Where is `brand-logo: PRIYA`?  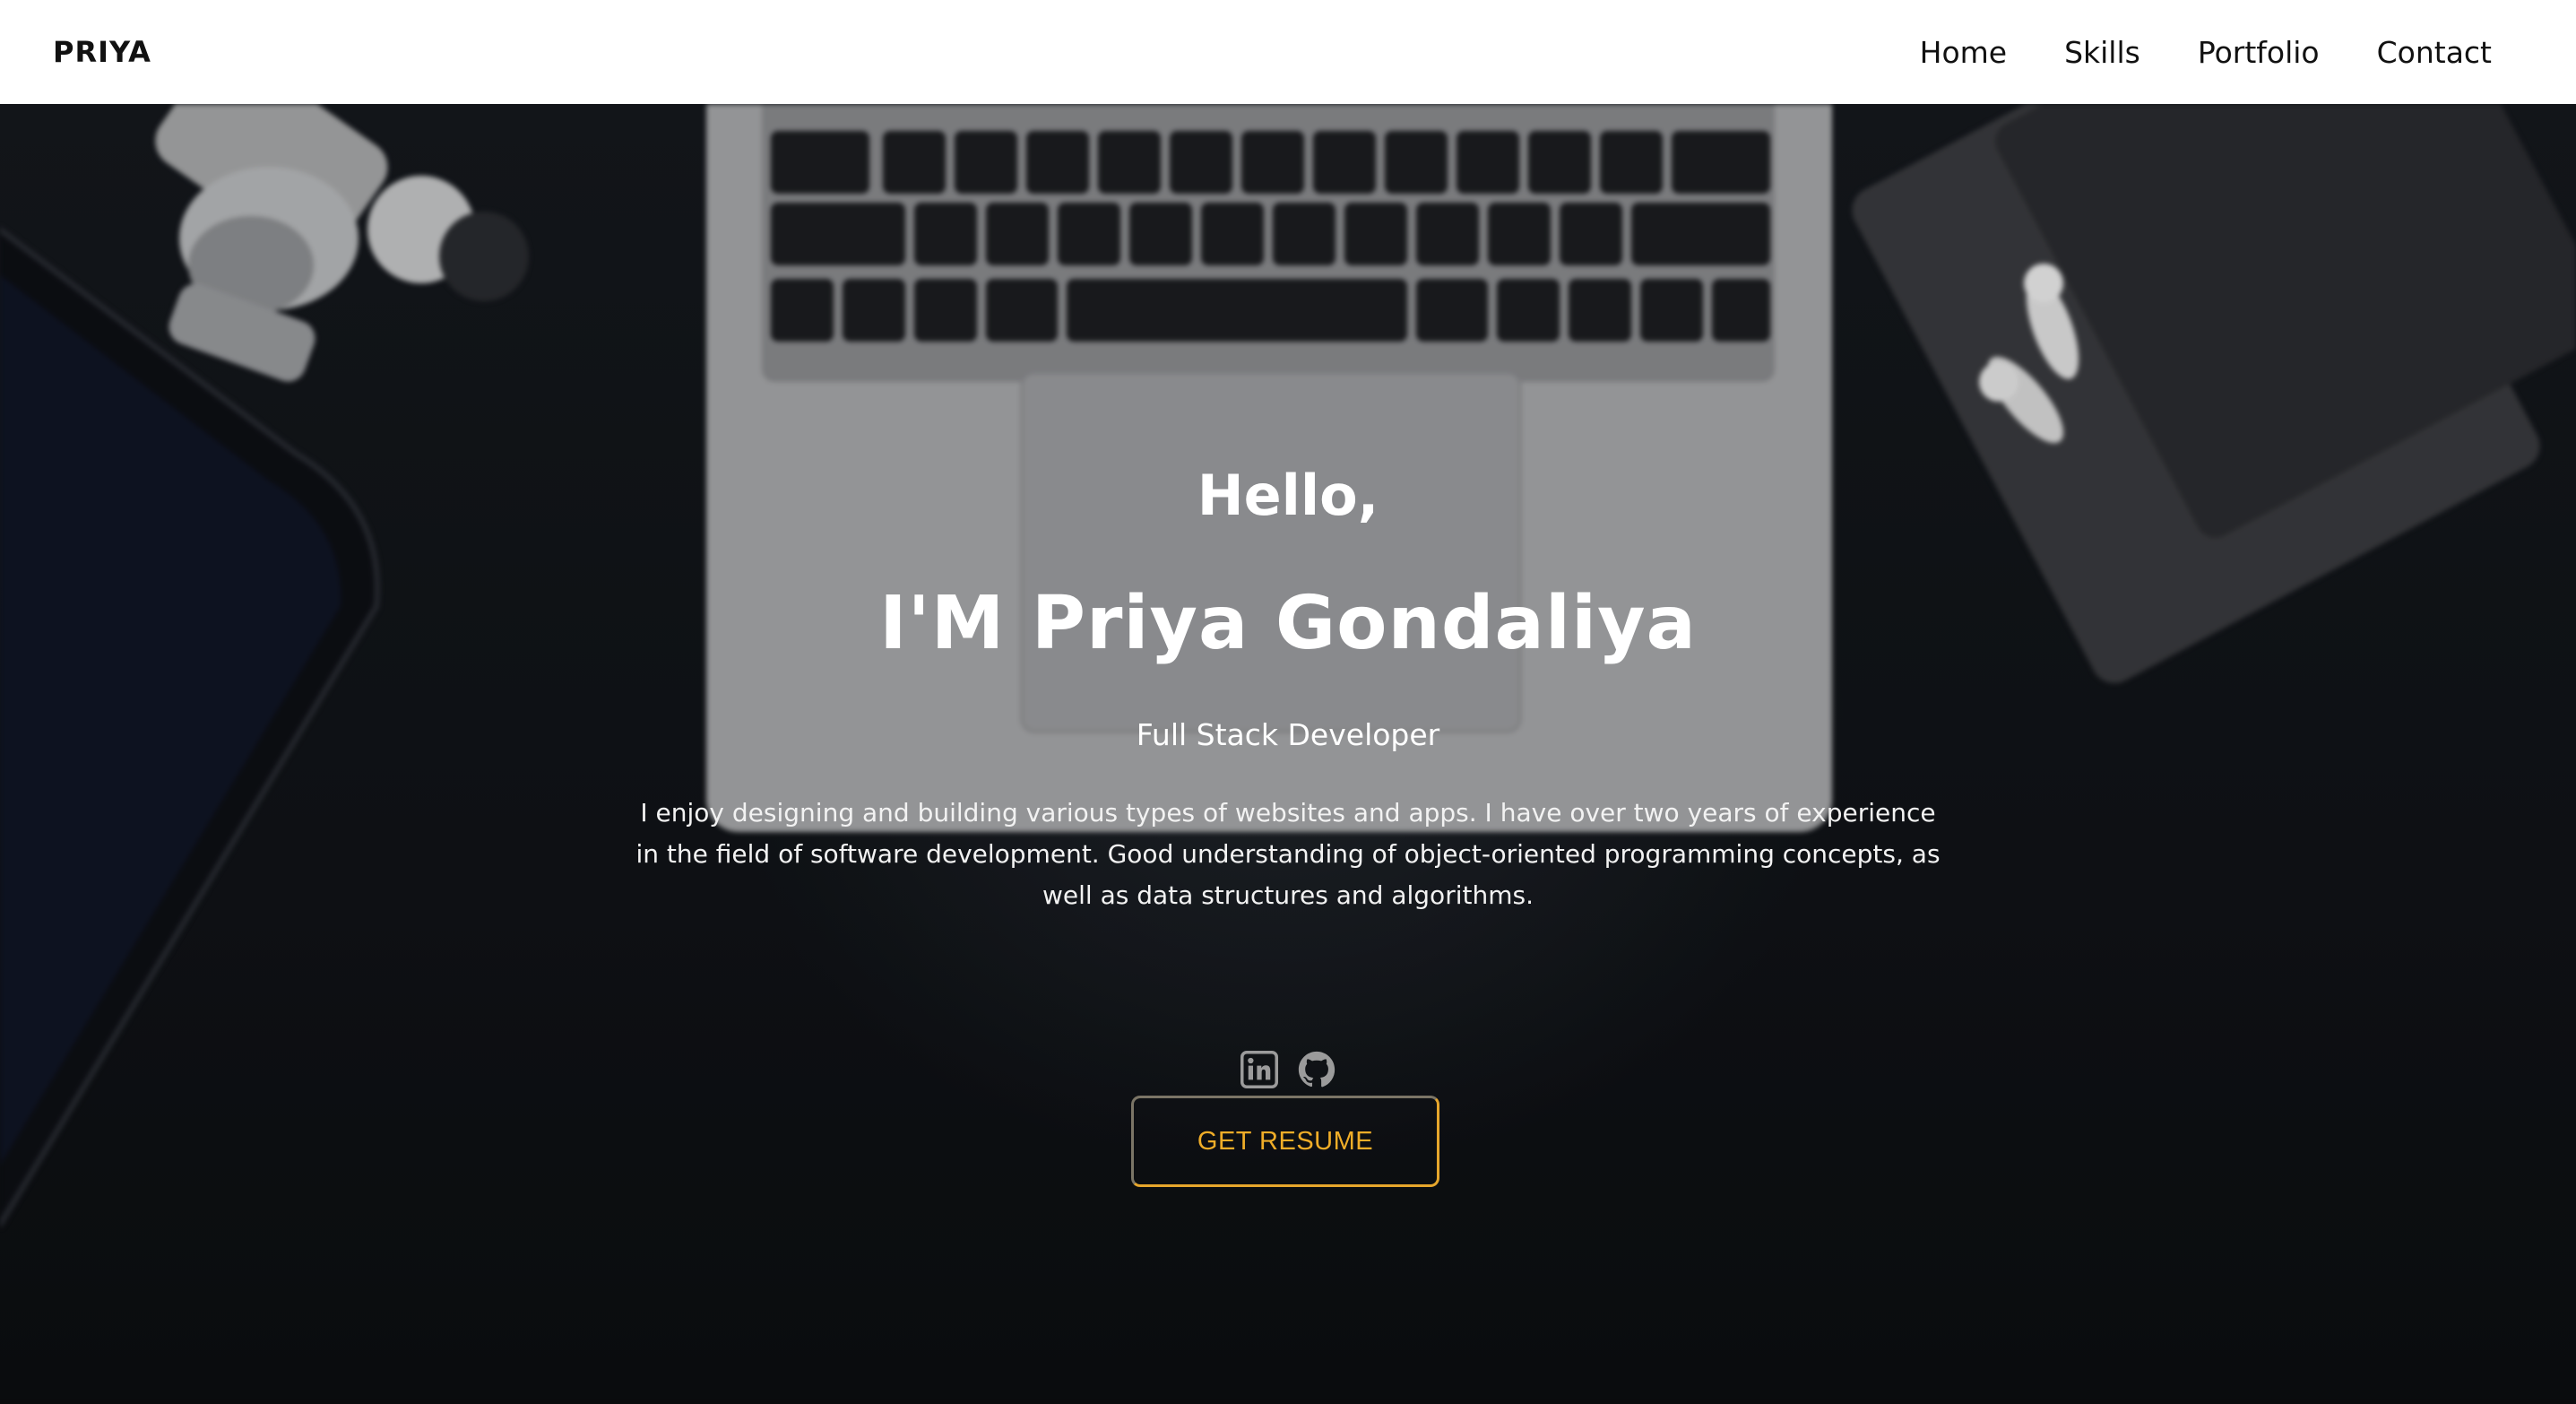
brand-logo: PRIYA is located at coordinates (102, 52).